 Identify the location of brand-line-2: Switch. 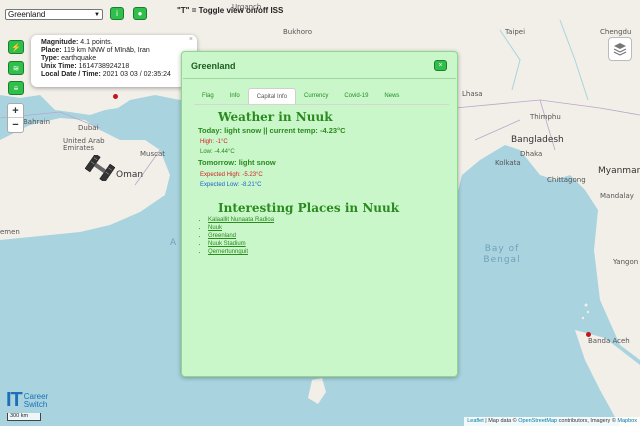
(35, 404).